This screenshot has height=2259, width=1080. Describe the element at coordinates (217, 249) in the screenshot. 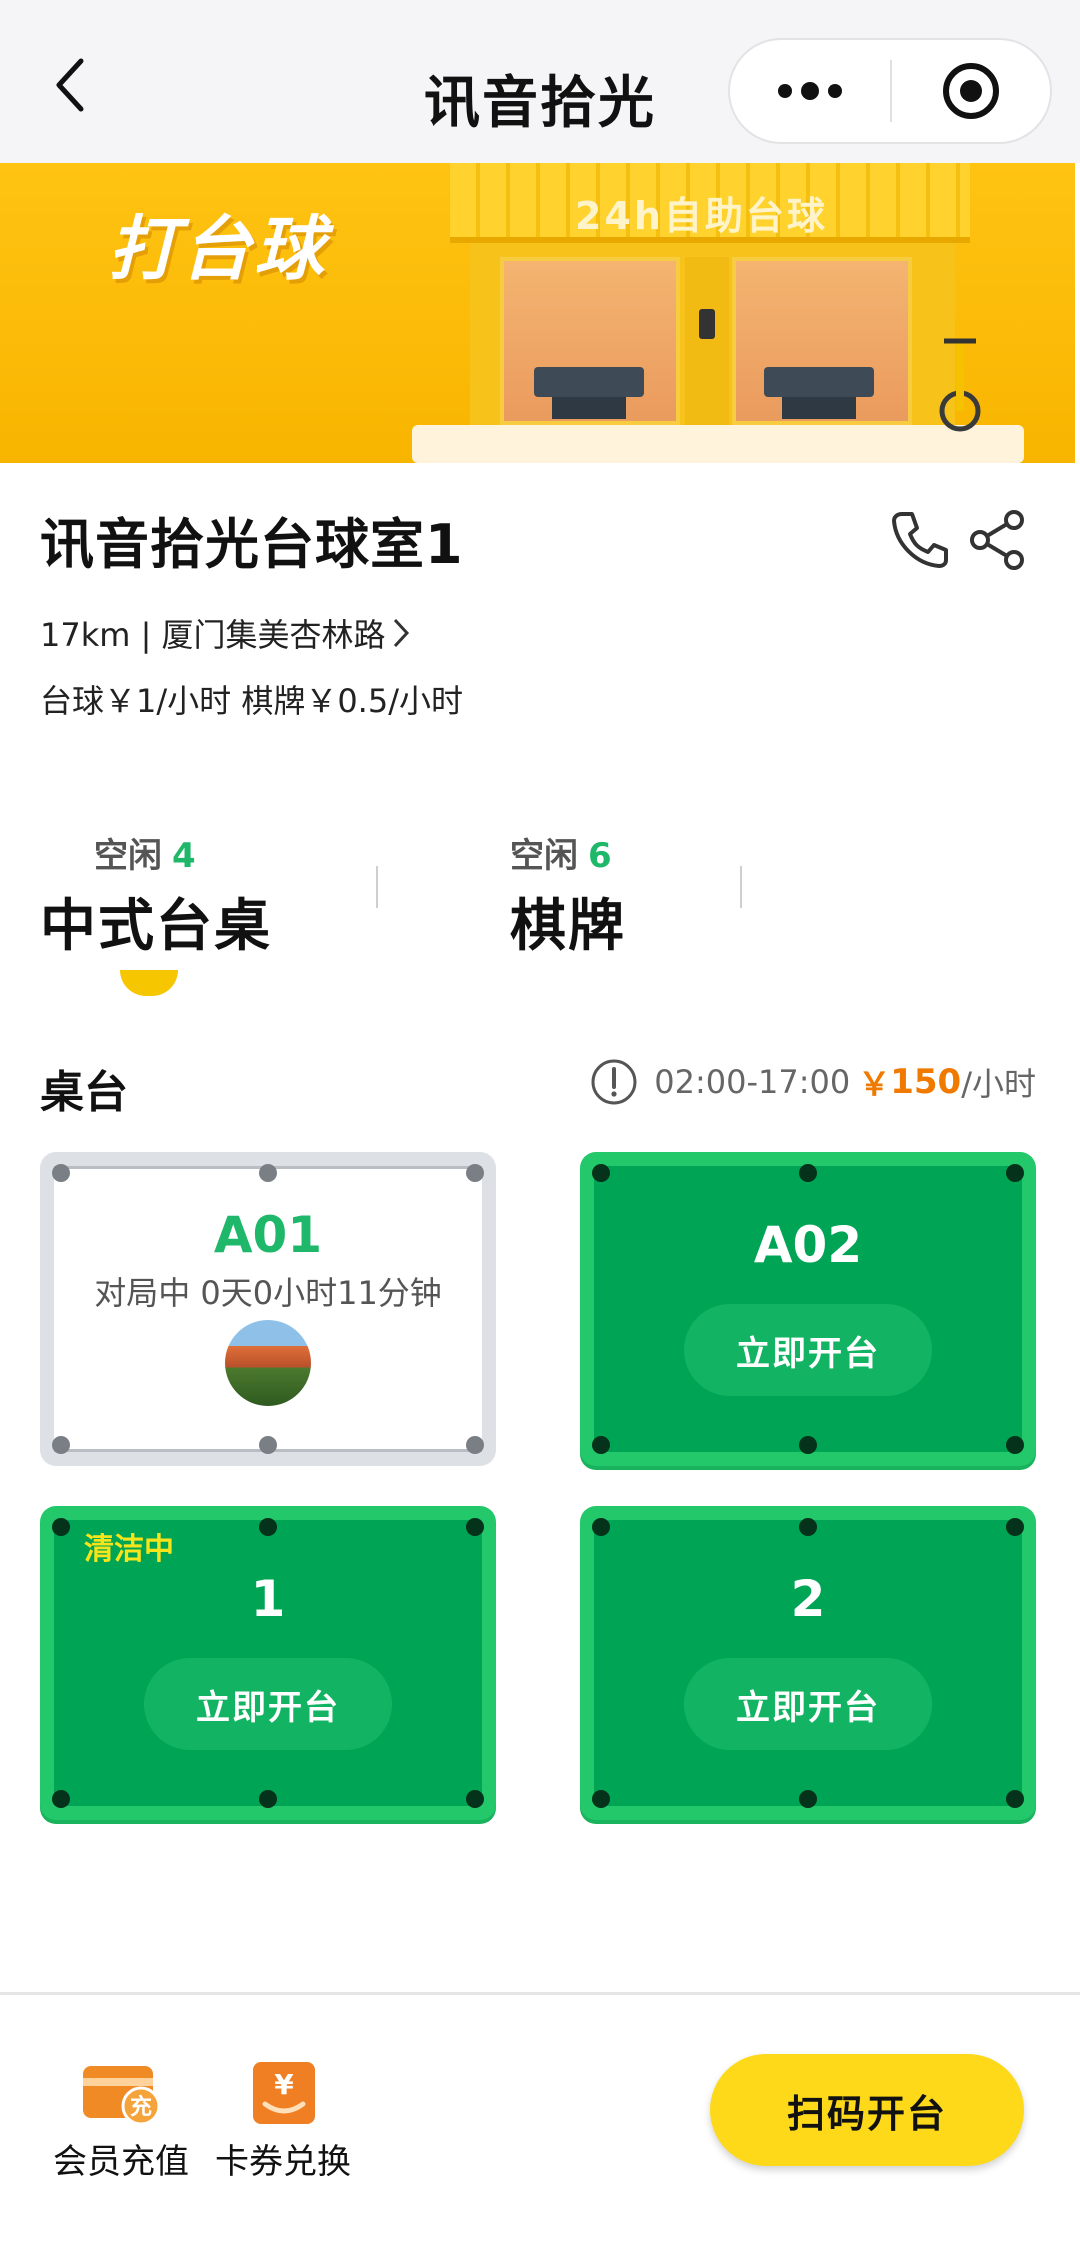

I see `banner-headline: 打台球` at that location.